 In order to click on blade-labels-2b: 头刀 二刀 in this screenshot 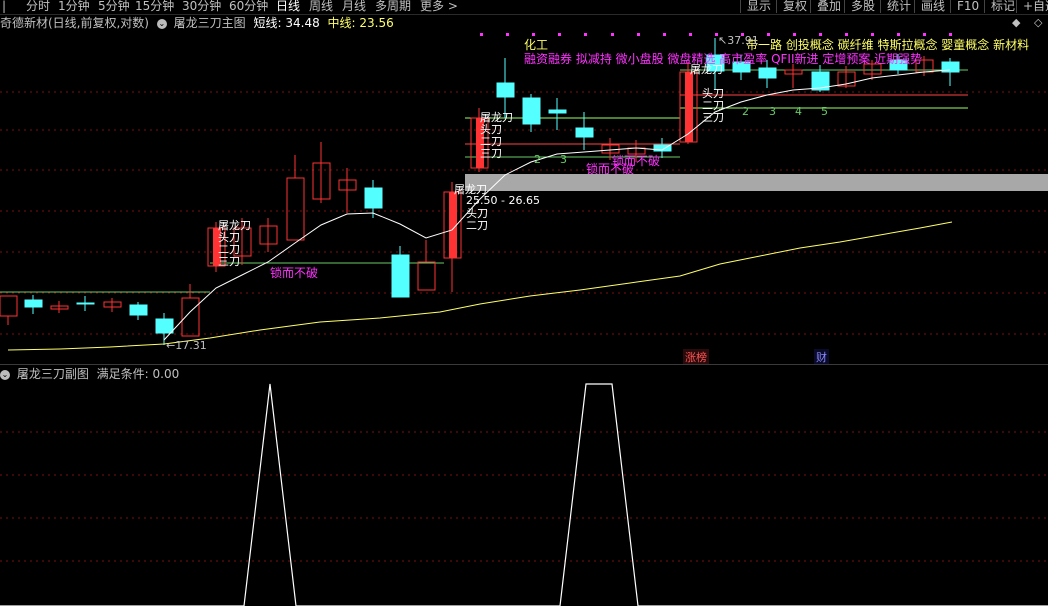, I will do `click(477, 220)`.